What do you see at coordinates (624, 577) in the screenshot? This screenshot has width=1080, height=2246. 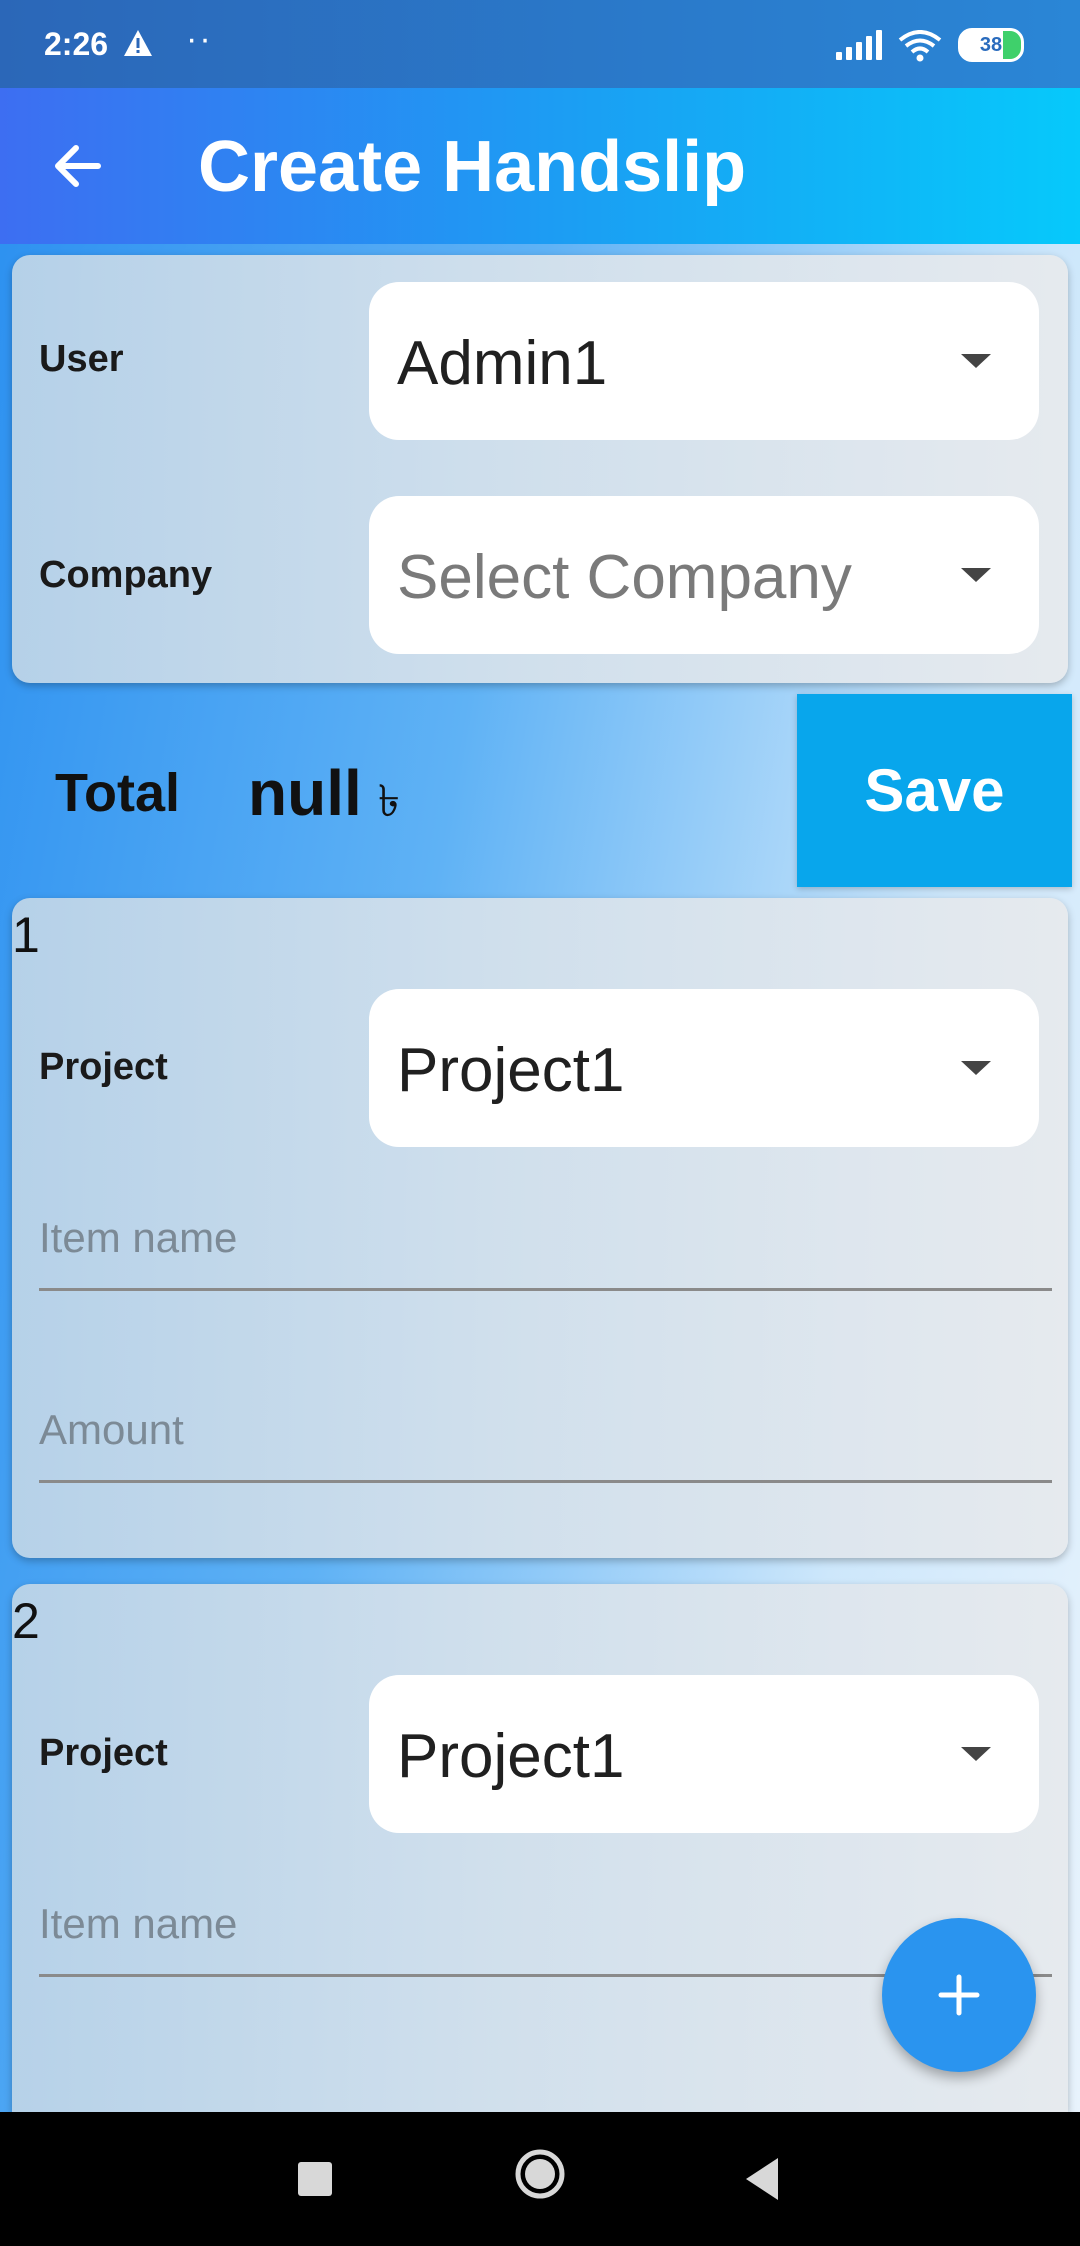 I see `company-dropdown-placeholder: Select Company` at bounding box center [624, 577].